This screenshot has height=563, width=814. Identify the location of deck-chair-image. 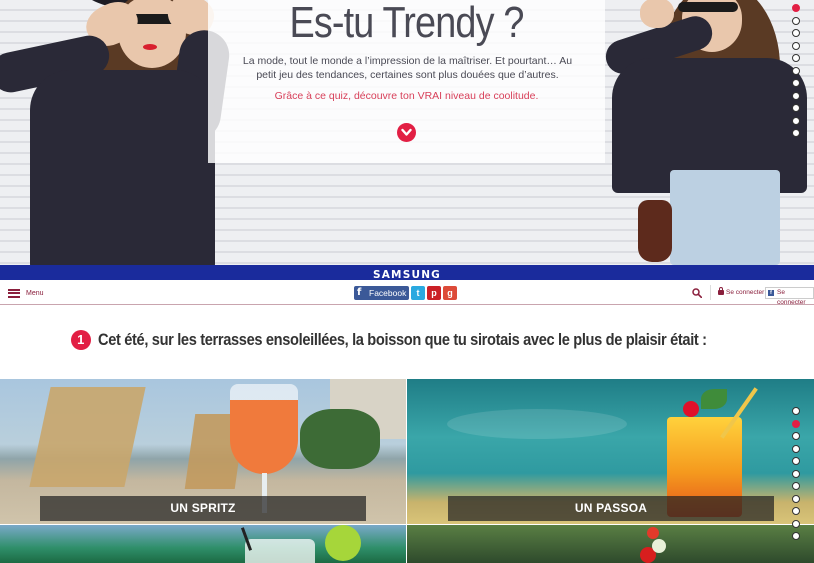
(87, 437).